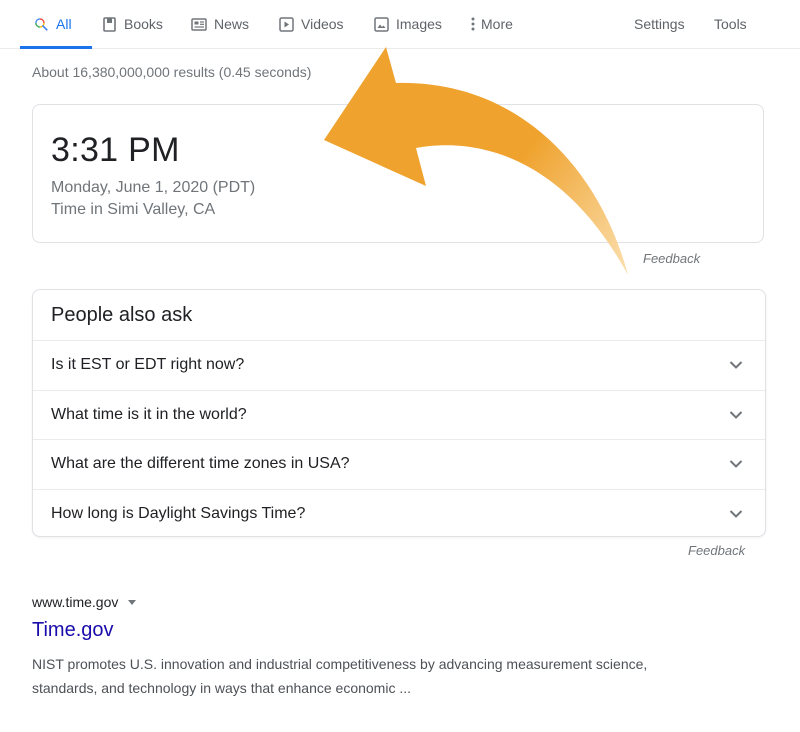  I want to click on video-play-icon, so click(286, 24).